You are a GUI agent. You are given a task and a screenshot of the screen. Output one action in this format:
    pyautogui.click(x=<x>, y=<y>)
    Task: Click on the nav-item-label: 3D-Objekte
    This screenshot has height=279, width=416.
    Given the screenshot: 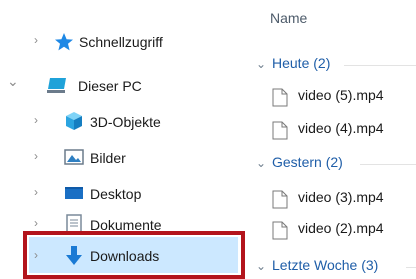 What is the action you would take?
    pyautogui.click(x=125, y=122)
    